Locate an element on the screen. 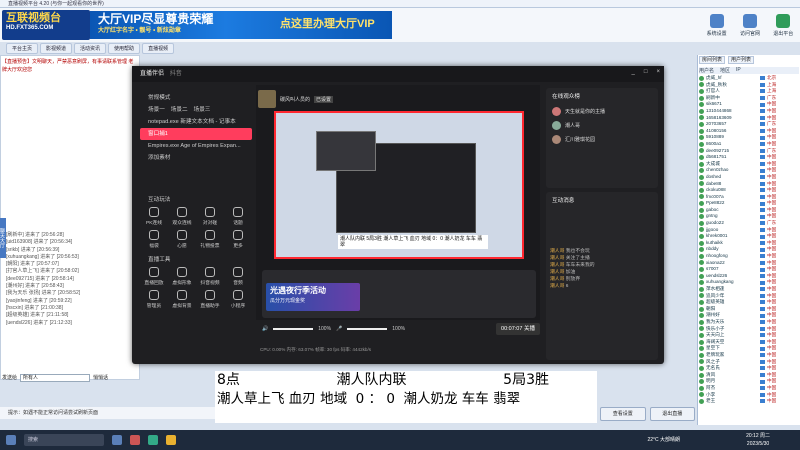  capture-preview: 潮人队内联 5局3胜 潮人草上飞 血刃 地域 0：0 潮人奶龙 车车 翡翠 is located at coordinates (399, 185).